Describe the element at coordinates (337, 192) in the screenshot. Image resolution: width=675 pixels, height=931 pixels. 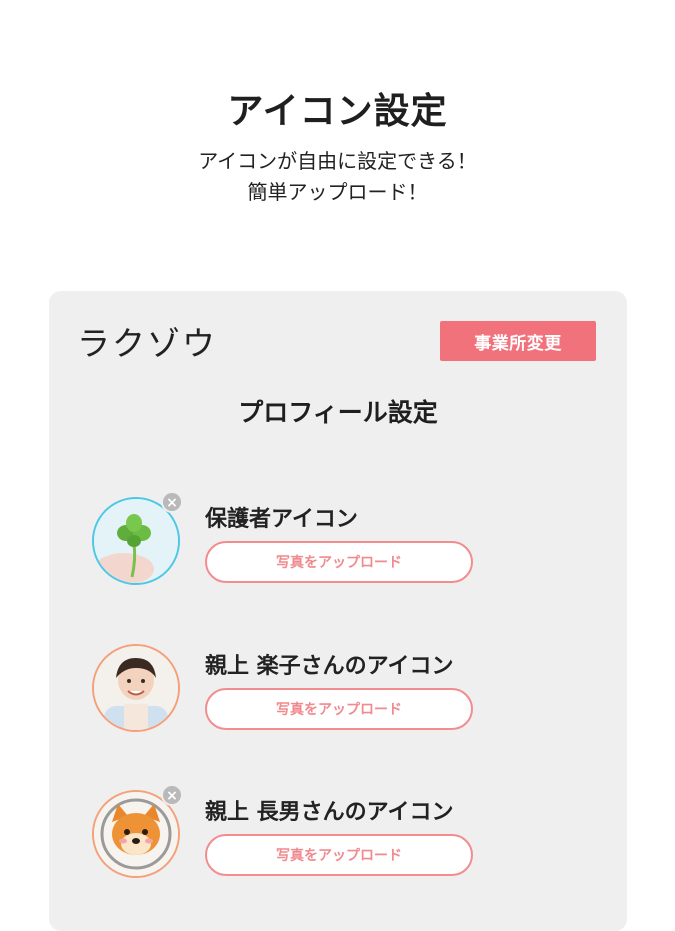
I see `promo-subtitle-line2: 簡単アップロード！` at that location.